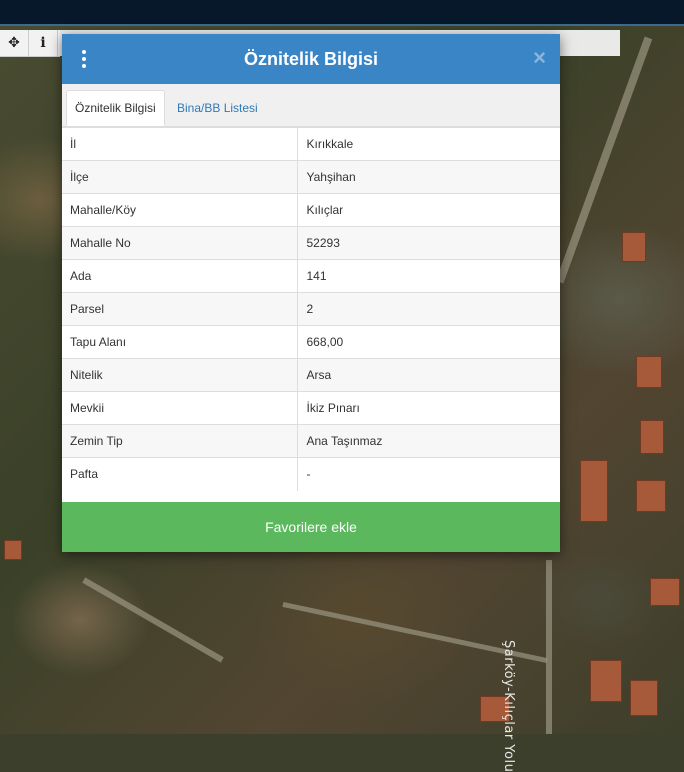  I want to click on attribute-key: Tapu Alanı, so click(180, 342).